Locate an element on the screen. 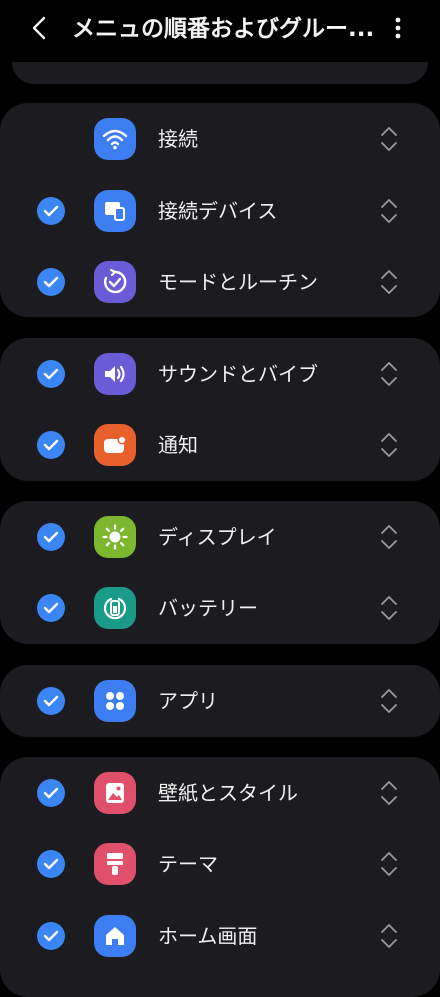 The width and height of the screenshot is (440, 997). menu-item-label: ディスプレイ is located at coordinates (217, 537).